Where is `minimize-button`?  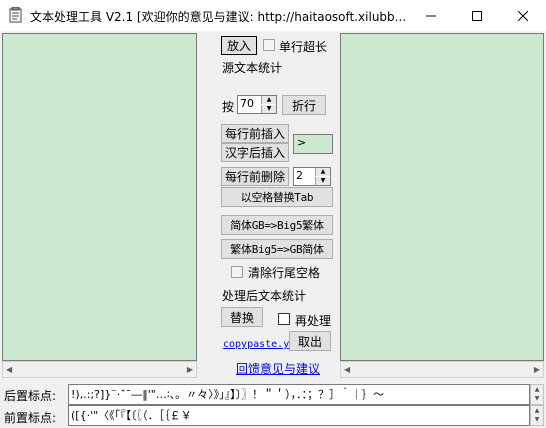
minimize-button is located at coordinates (431, 15).